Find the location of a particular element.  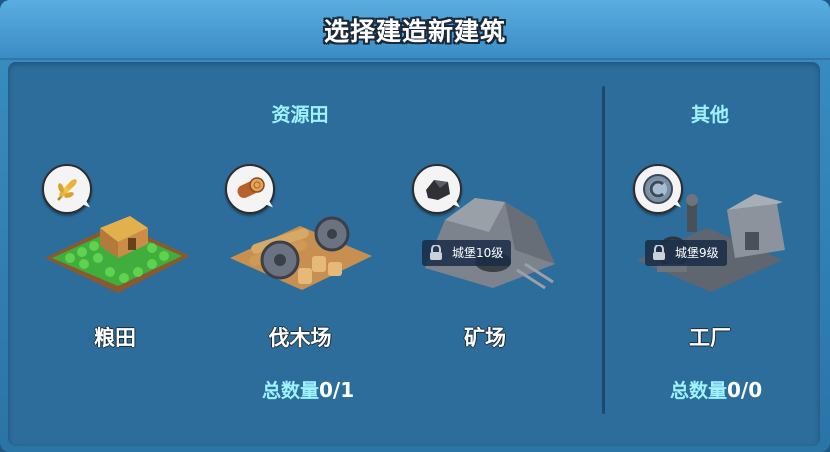

mine-lock-text: 城堡10级 is located at coordinates (478, 253).